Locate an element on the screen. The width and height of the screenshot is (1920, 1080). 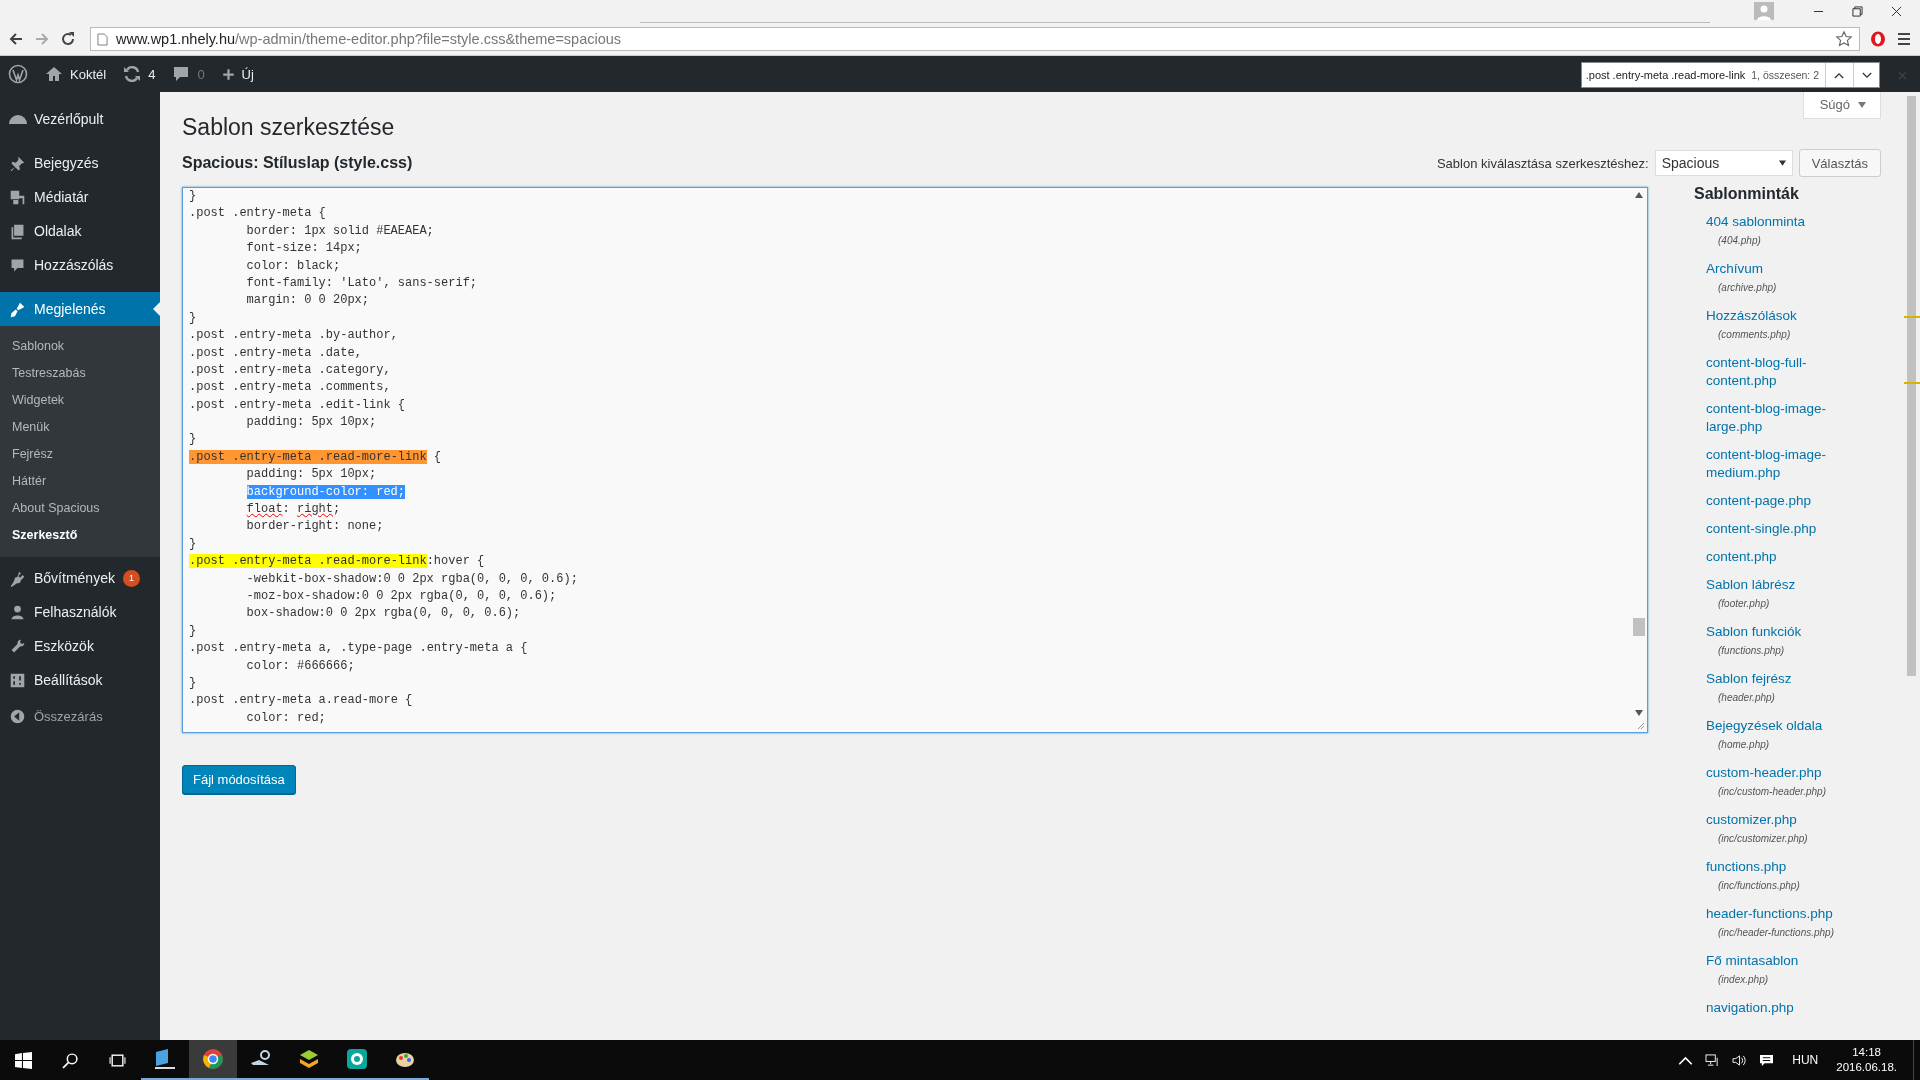
page-scrollbar-thumb is located at coordinates (1911, 386).